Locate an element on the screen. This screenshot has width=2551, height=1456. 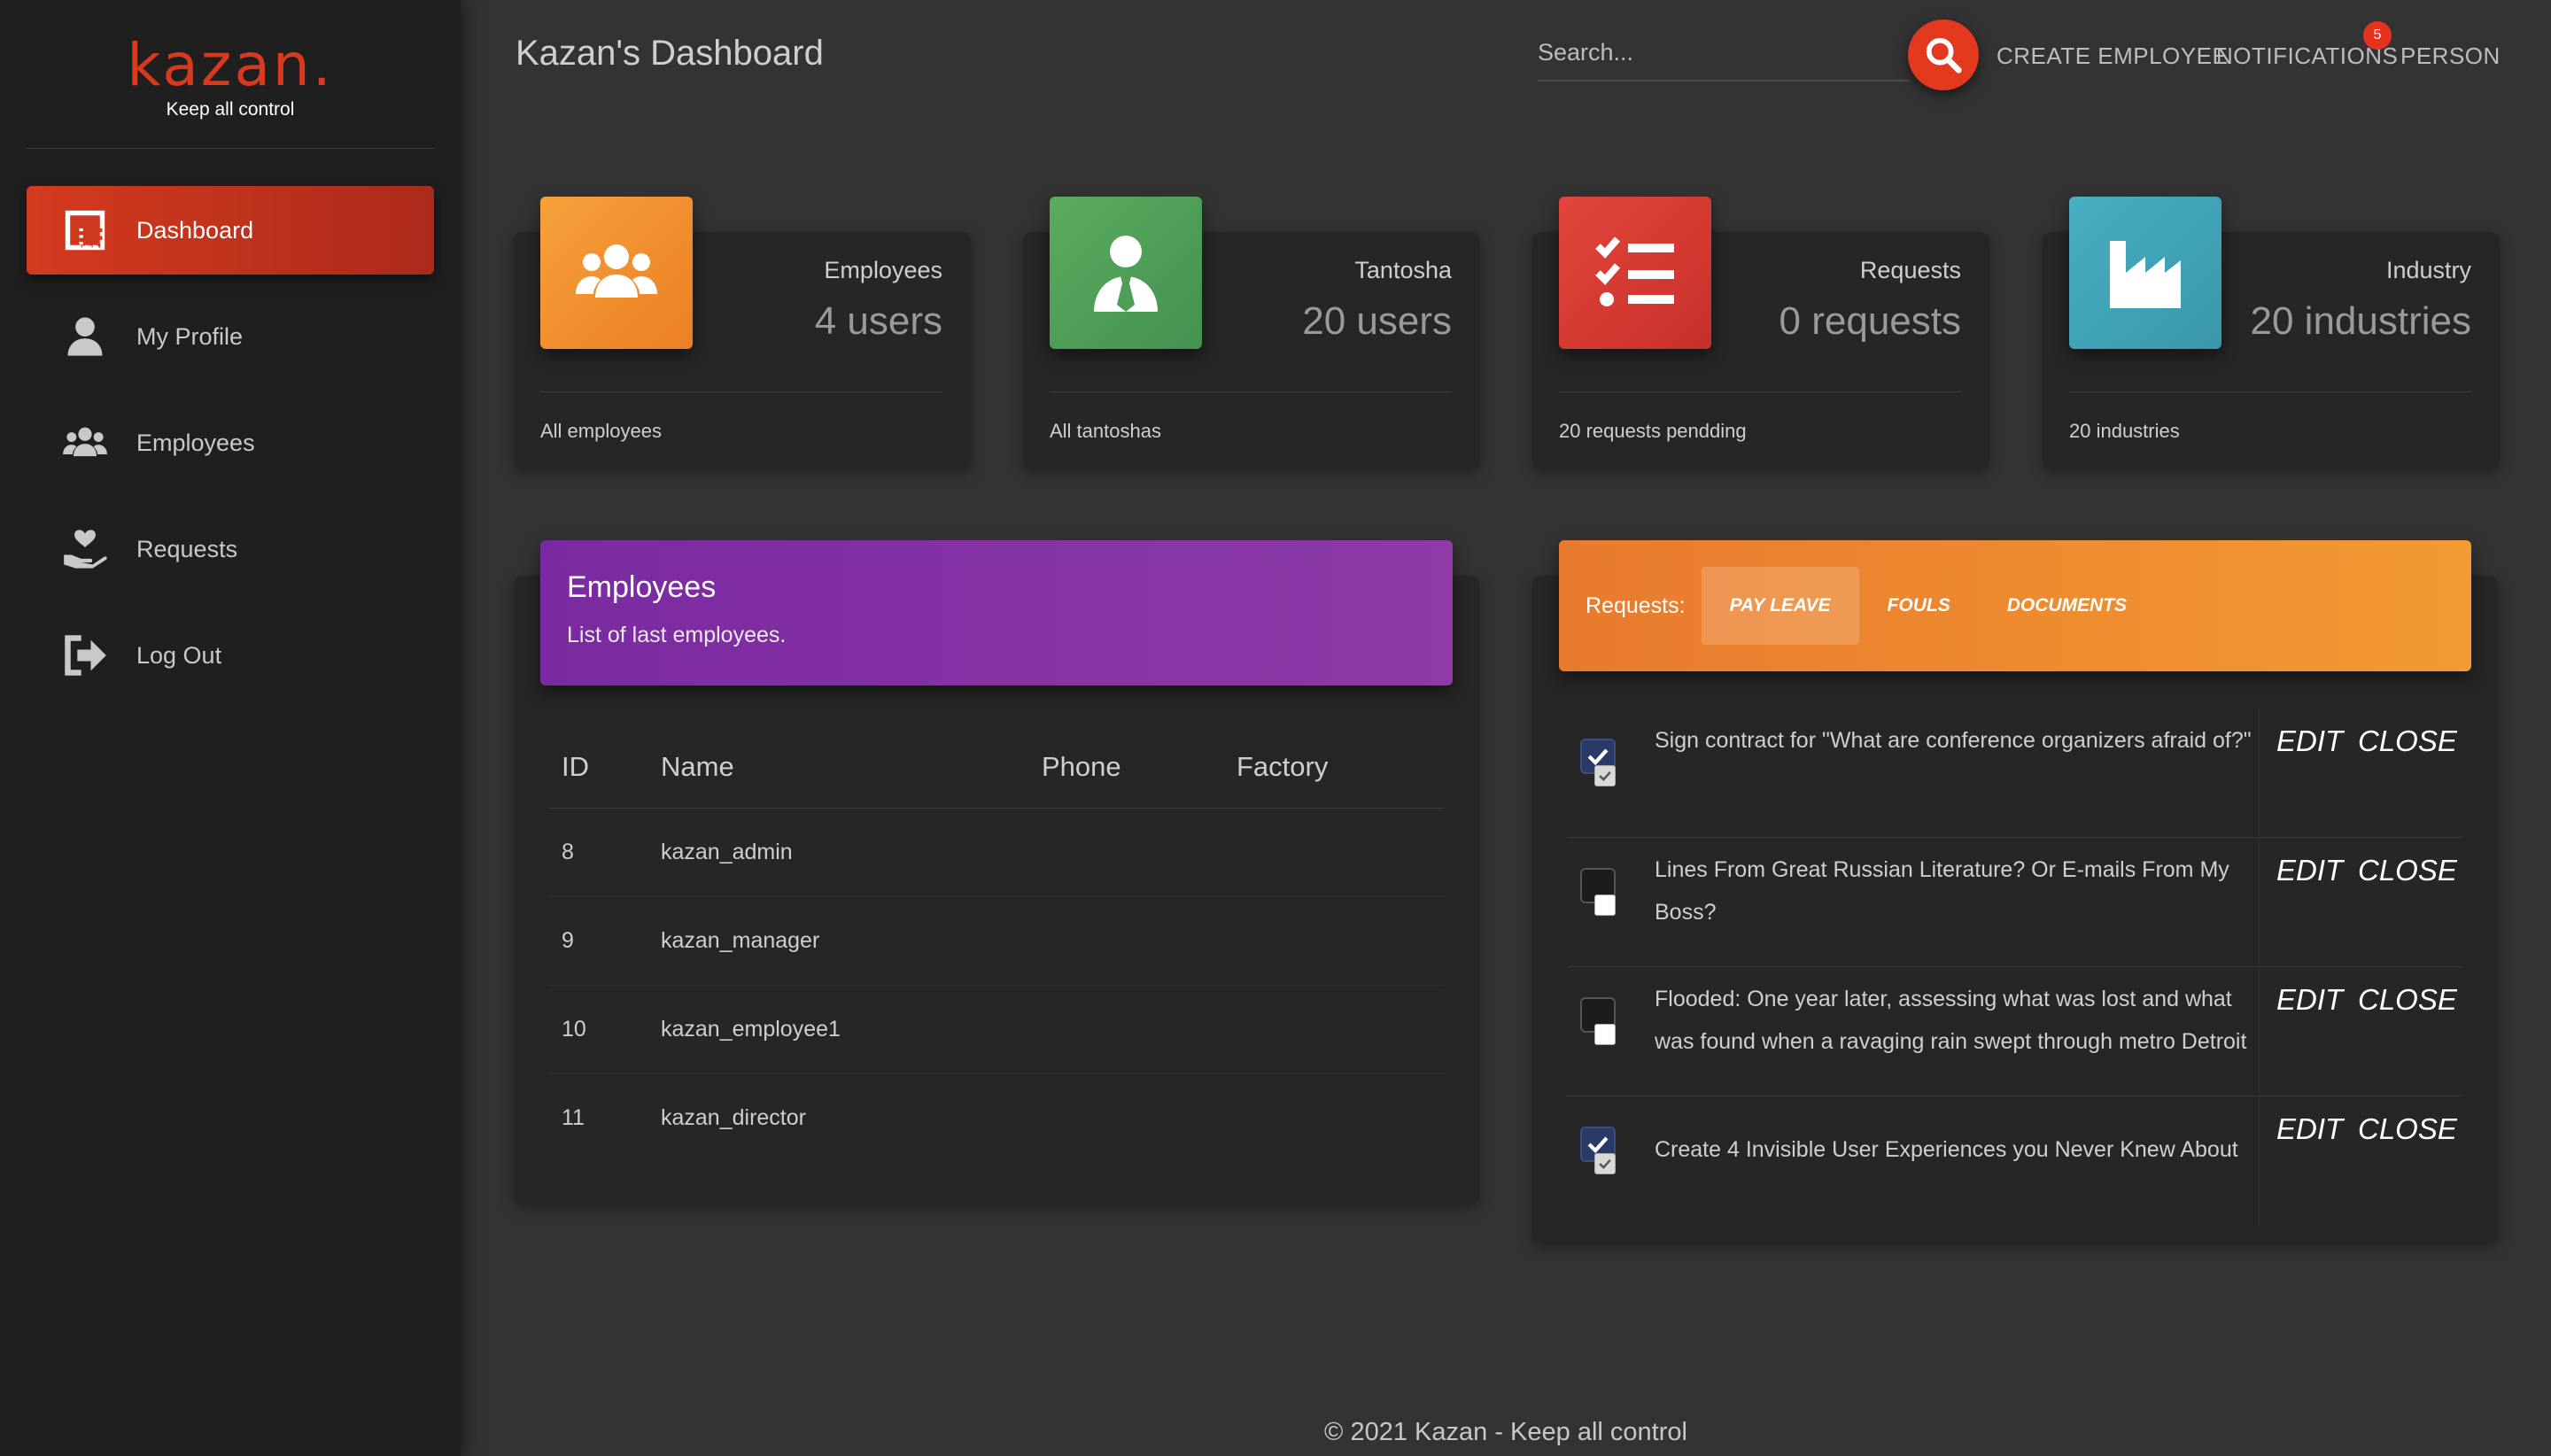
search-button is located at coordinates (1943, 54).